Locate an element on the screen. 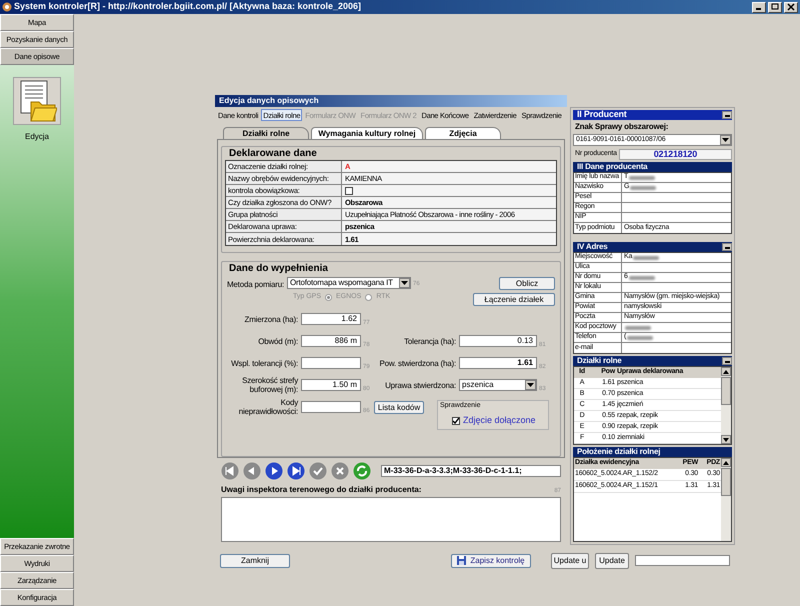  last-icon is located at coordinates (296, 471).